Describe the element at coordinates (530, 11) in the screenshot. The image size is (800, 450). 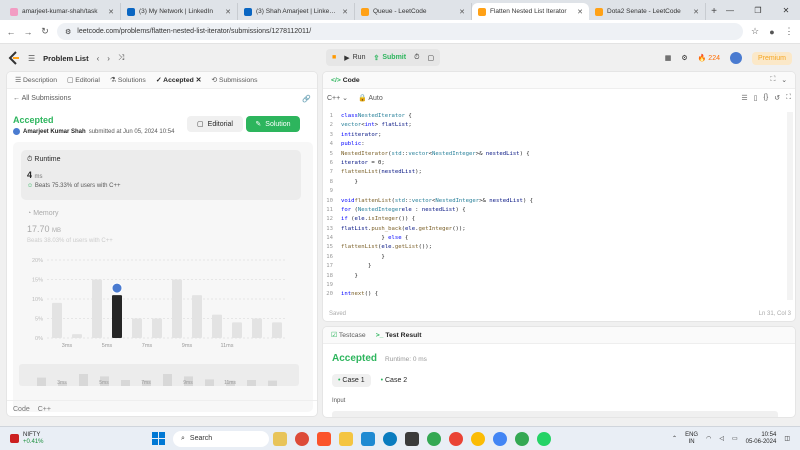
I see `browser-tab: Flatten Nested List Iterator ✕` at that location.